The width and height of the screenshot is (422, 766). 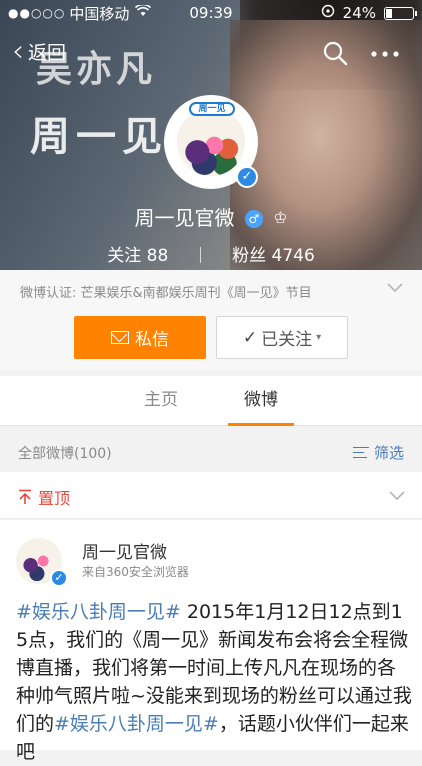 I want to click on pin-icon, so click(x=25, y=497).